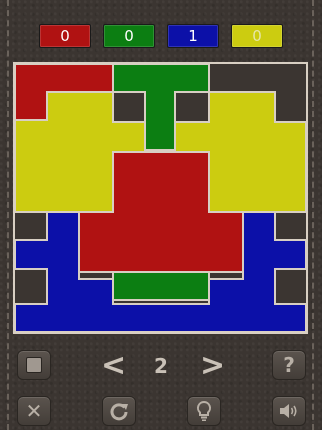 Image resolution: width=322 pixels, height=430 pixels. I want to click on help-button: ?, so click(289, 365).